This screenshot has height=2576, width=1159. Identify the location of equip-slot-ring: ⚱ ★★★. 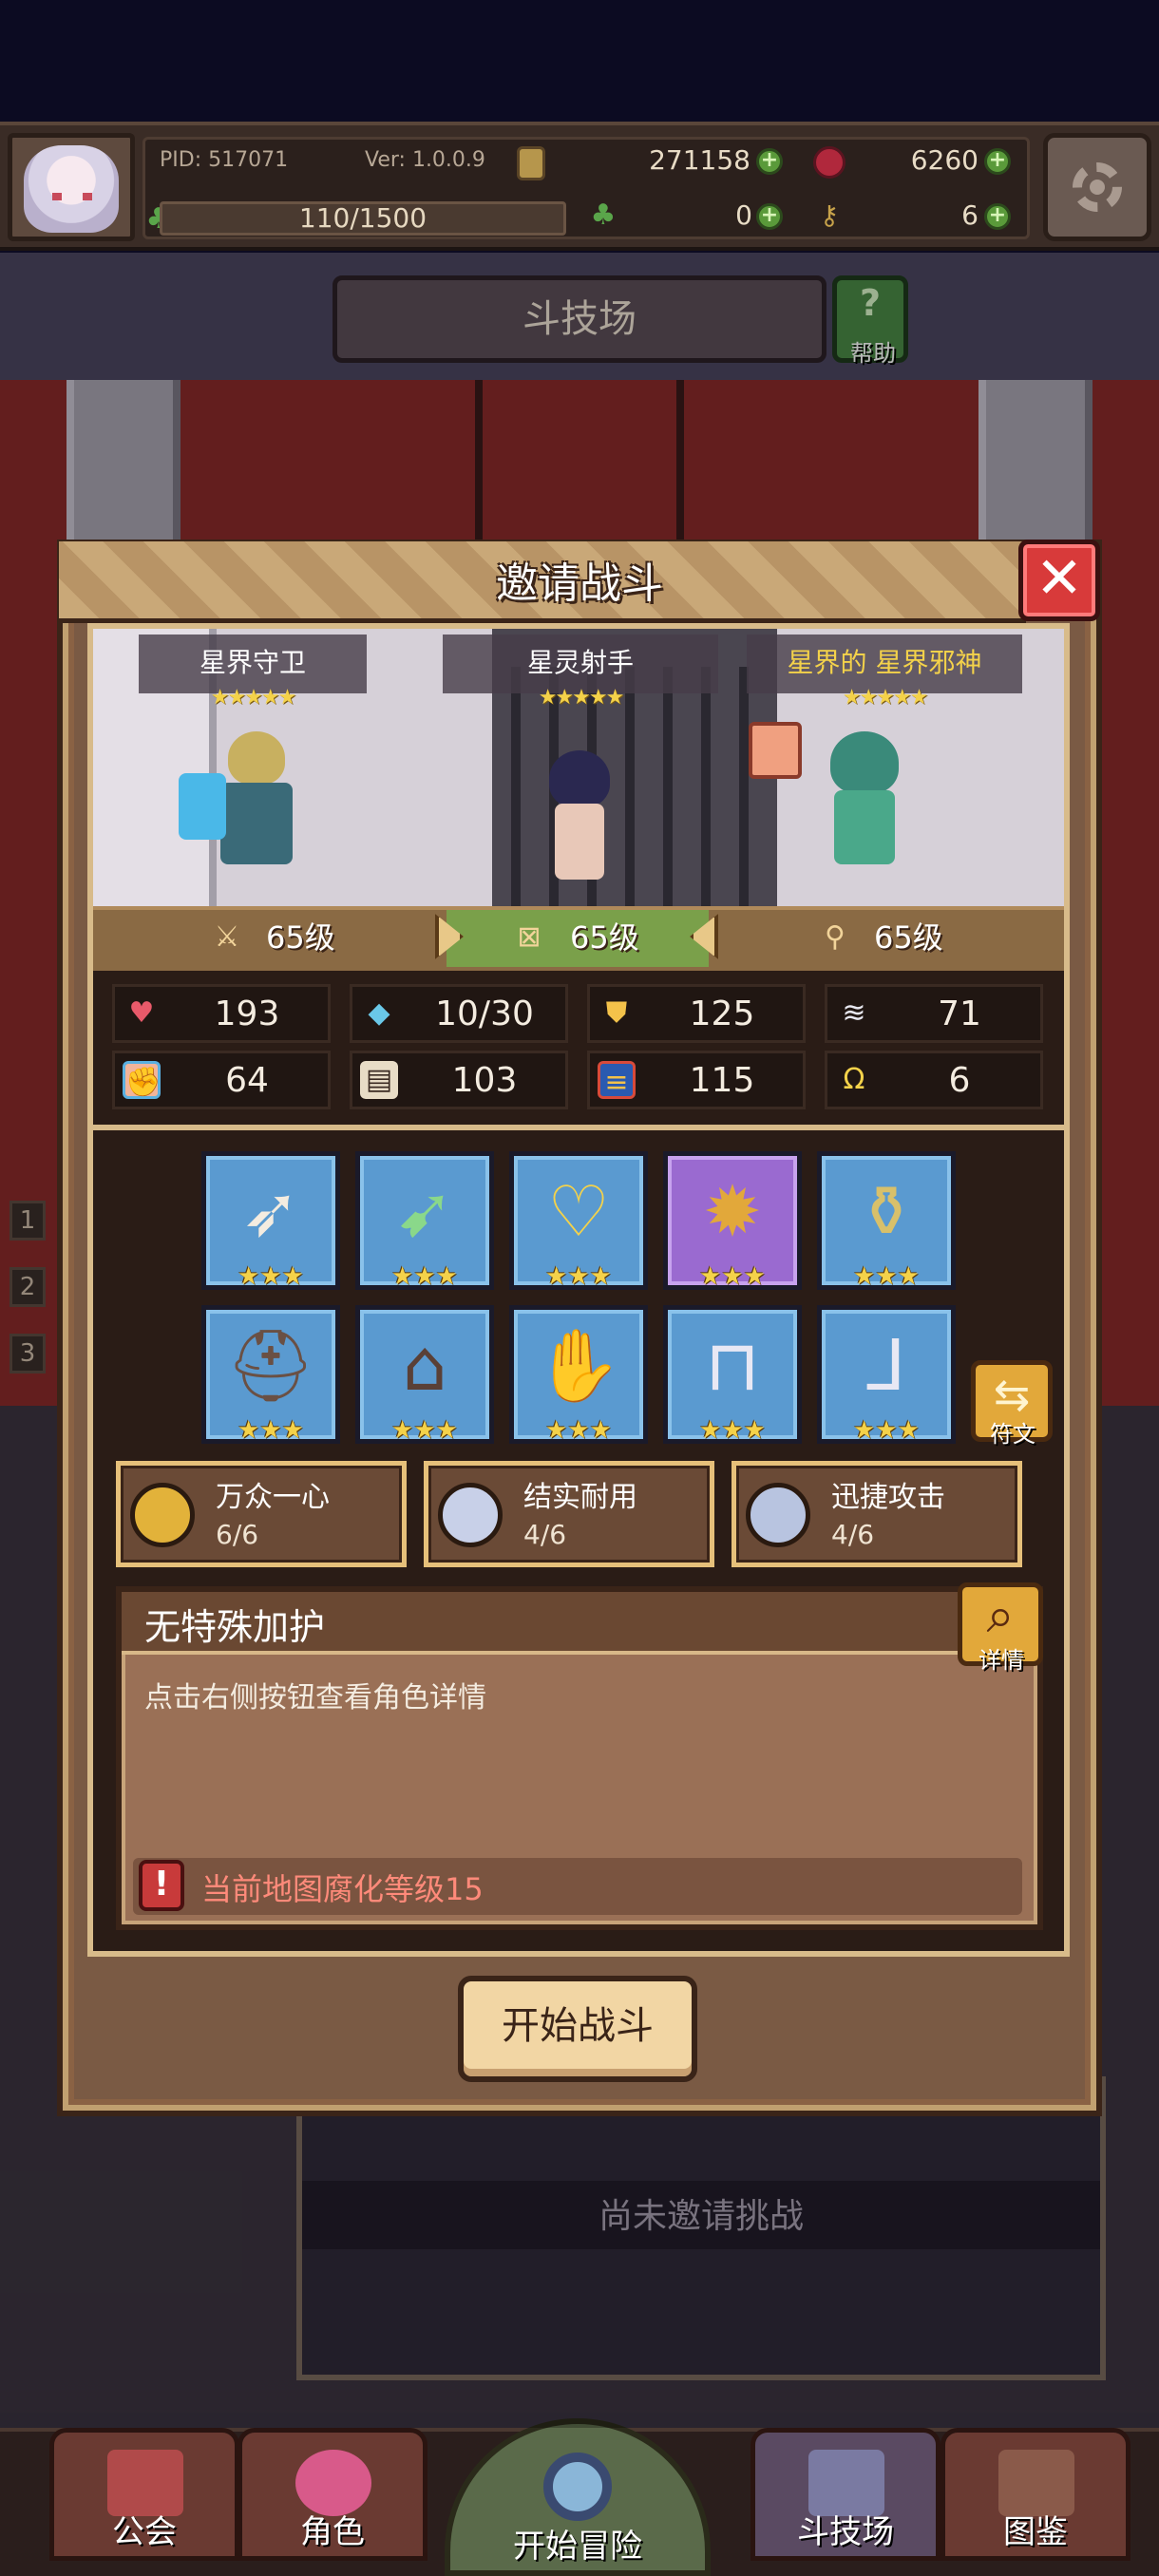
(886, 1221).